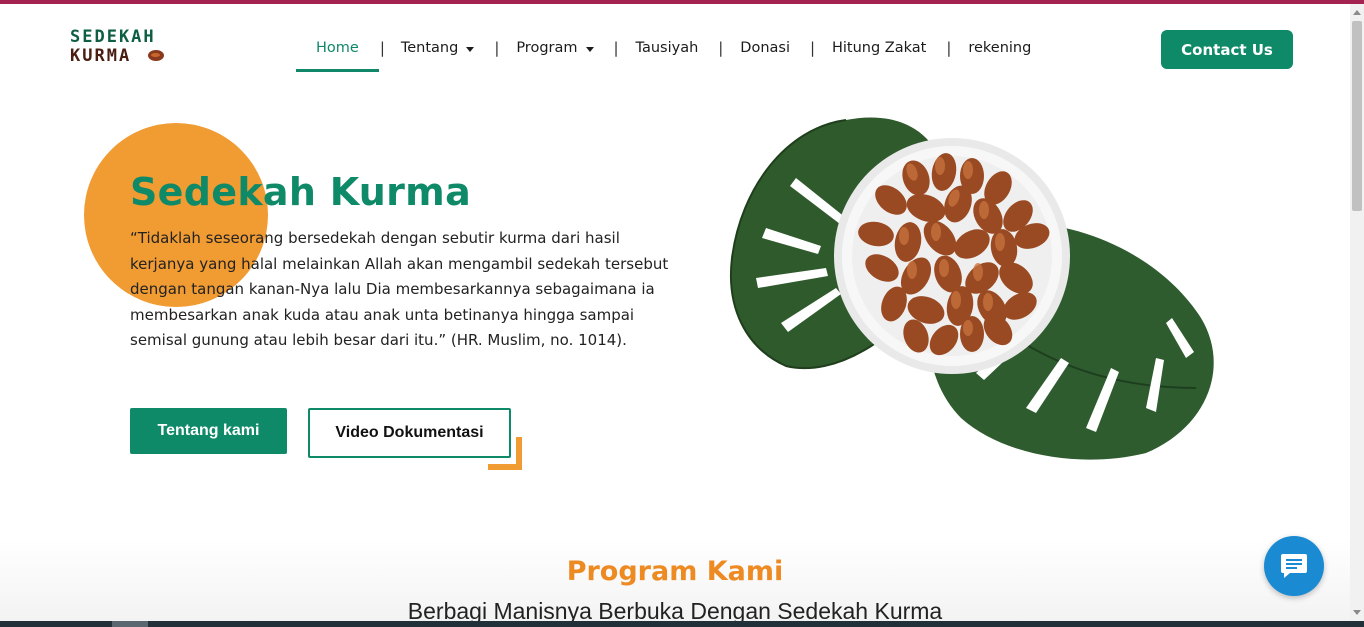  I want to click on nav-tausiyah: Tausiyah, so click(667, 51).